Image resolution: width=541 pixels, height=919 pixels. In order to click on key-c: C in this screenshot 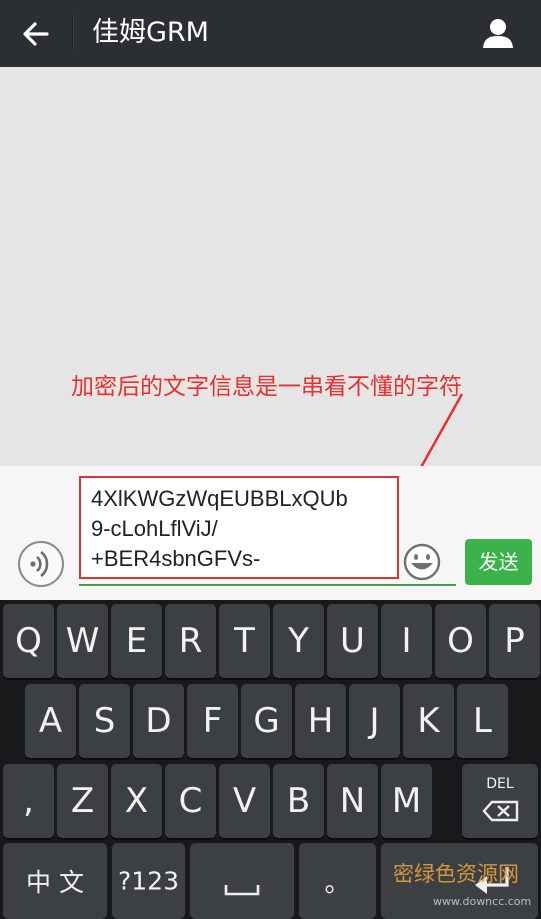, I will do `click(190, 801)`.